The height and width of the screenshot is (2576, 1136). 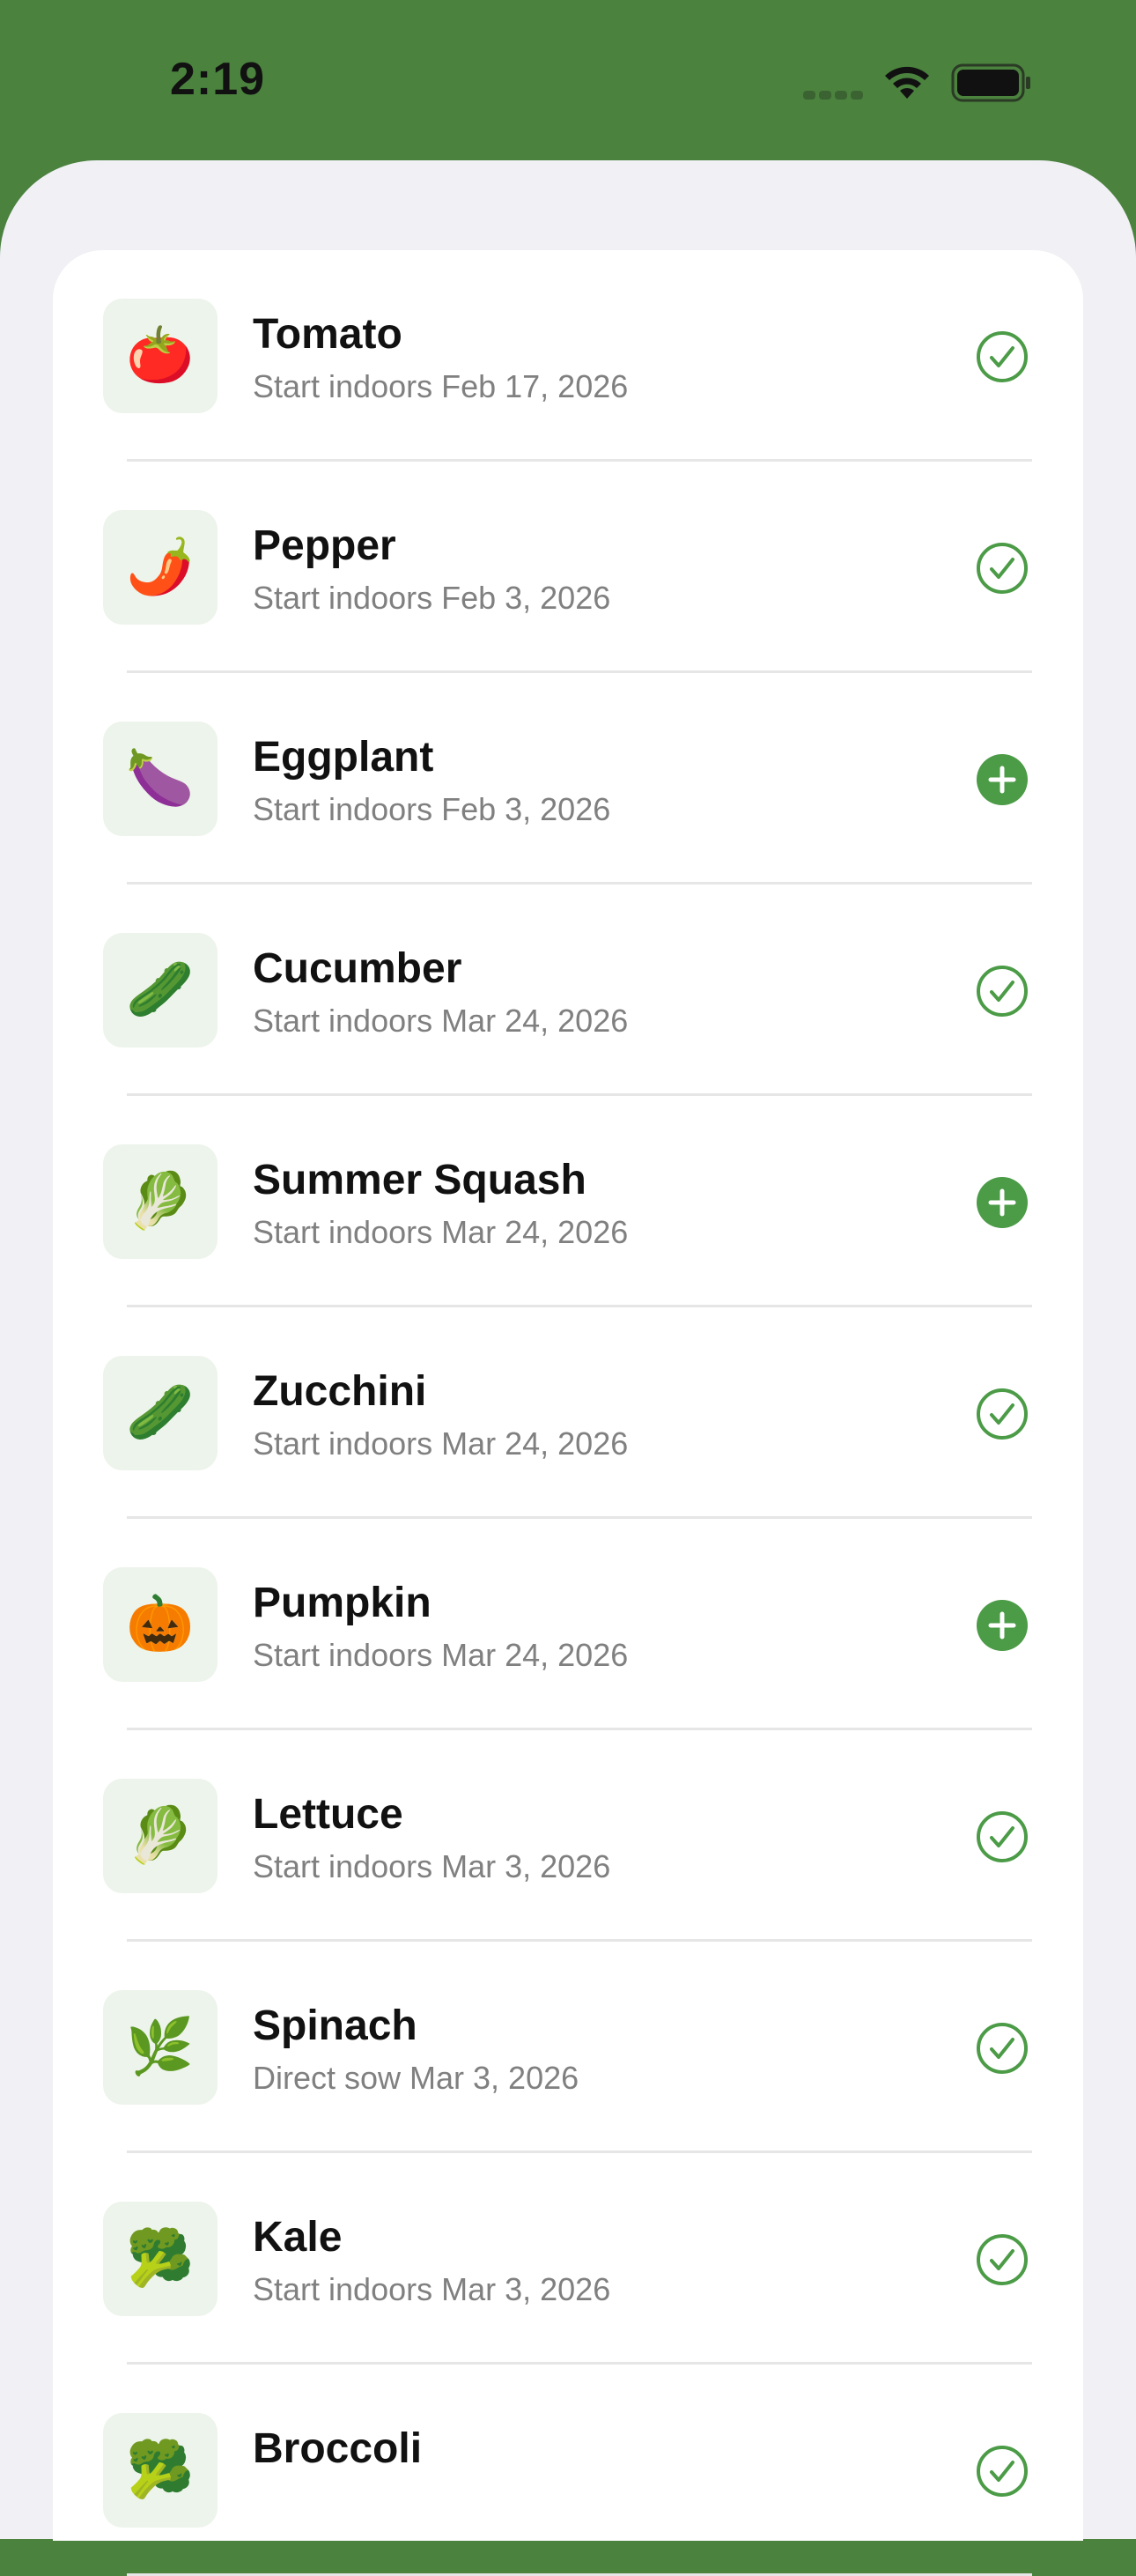 I want to click on cellular-signal-icon, so click(x=835, y=96).